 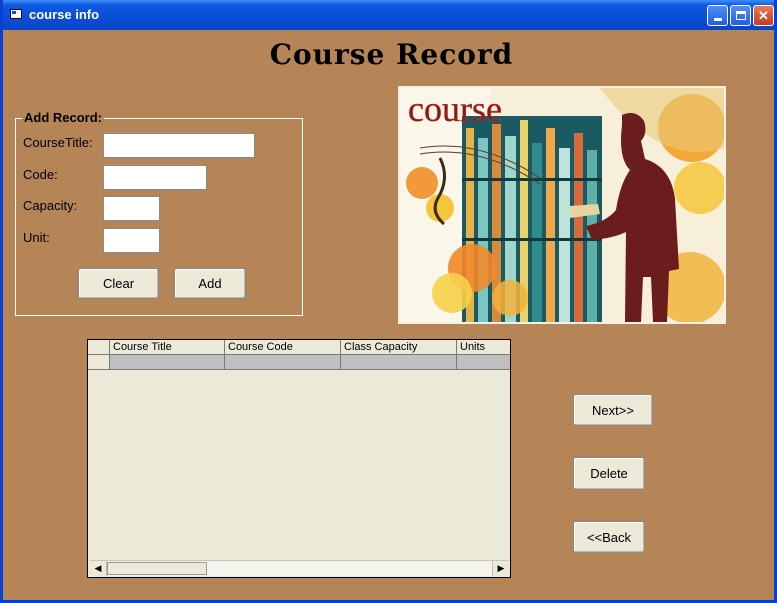 What do you see at coordinates (717, 19) in the screenshot?
I see `minimize-icon` at bounding box center [717, 19].